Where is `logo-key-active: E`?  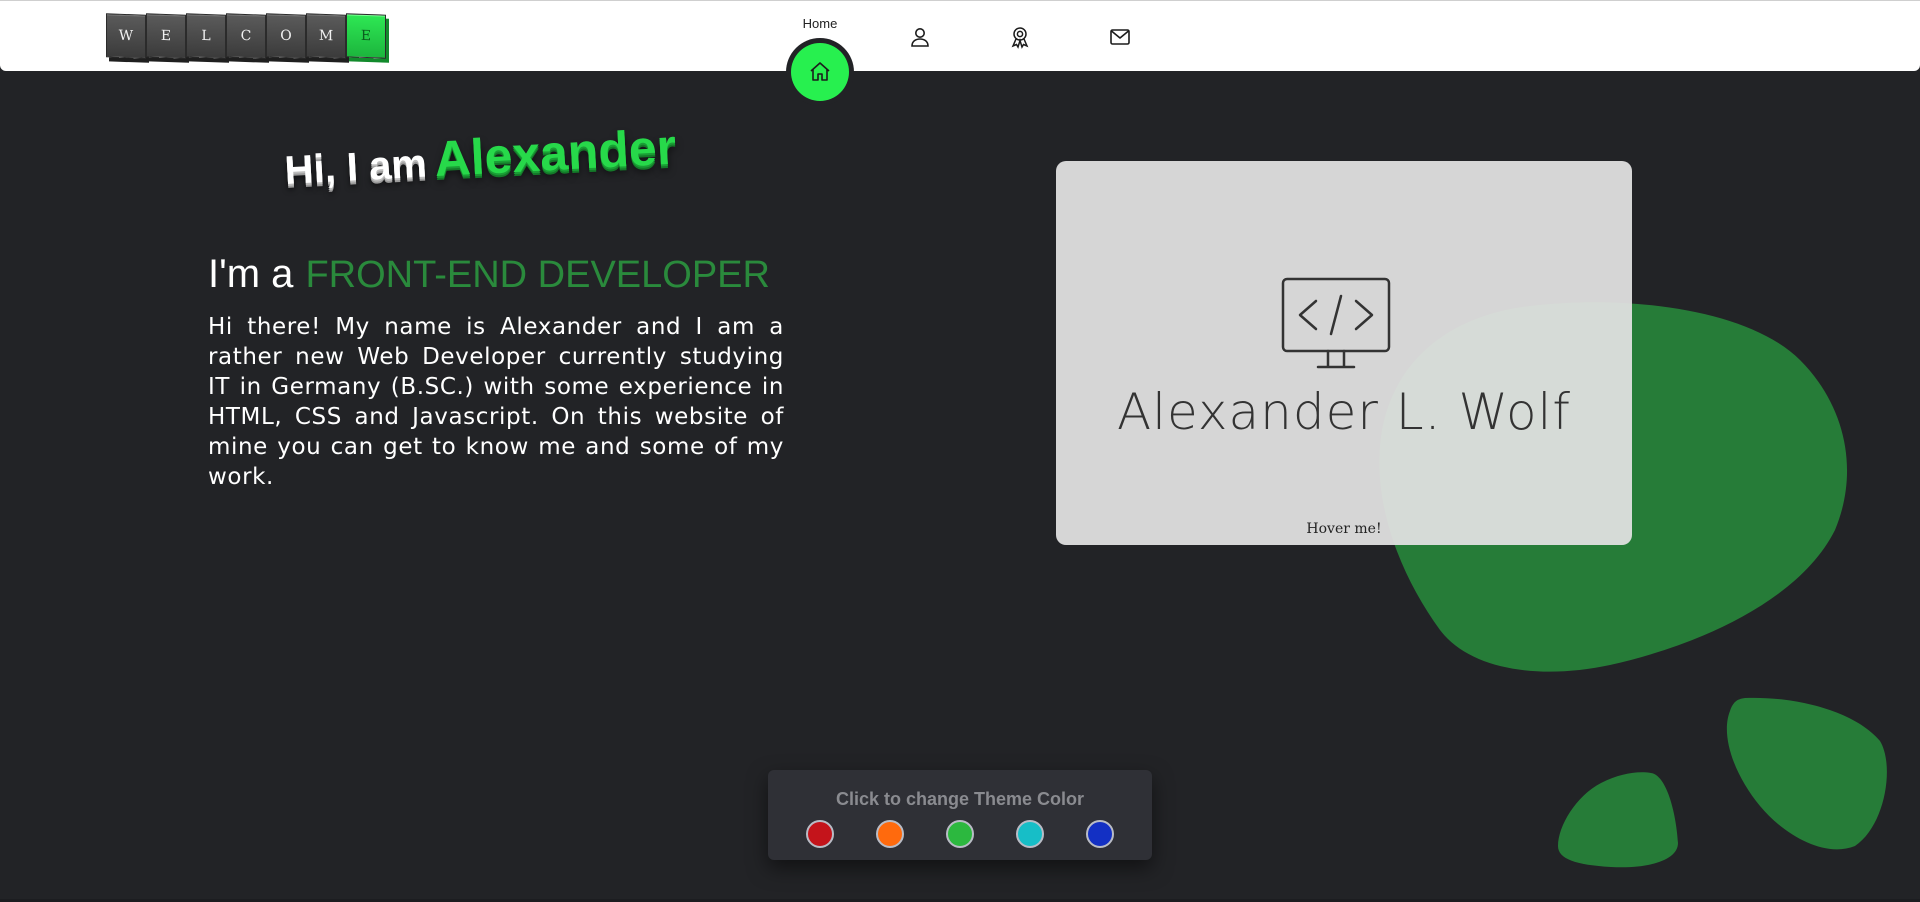
logo-key-active: E is located at coordinates (366, 36).